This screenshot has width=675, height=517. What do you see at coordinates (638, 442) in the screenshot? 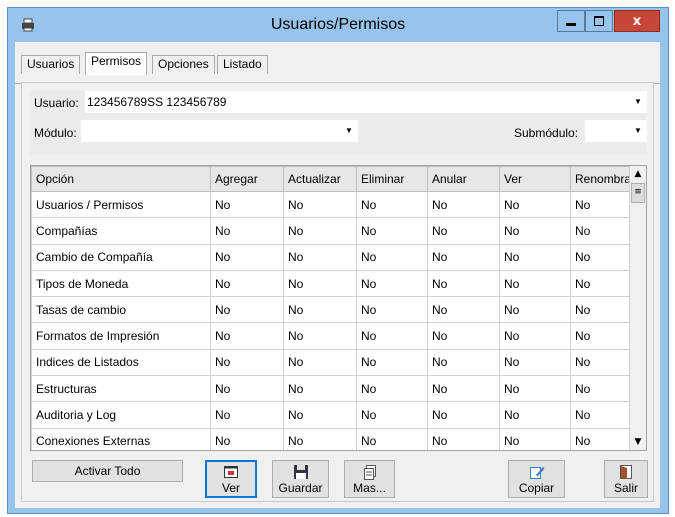
I see `scroll-down-icon: ▼` at bounding box center [638, 442].